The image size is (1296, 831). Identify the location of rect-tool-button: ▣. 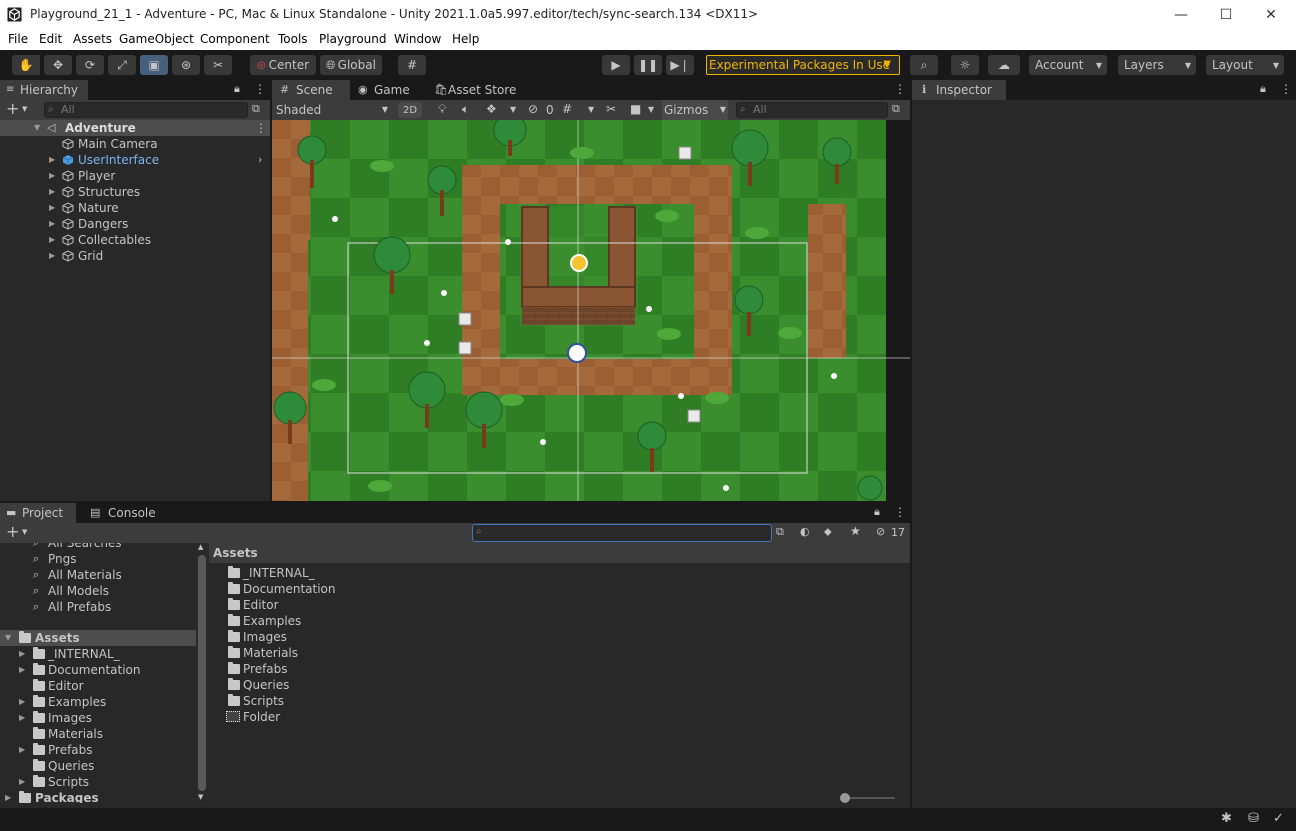
(154, 65).